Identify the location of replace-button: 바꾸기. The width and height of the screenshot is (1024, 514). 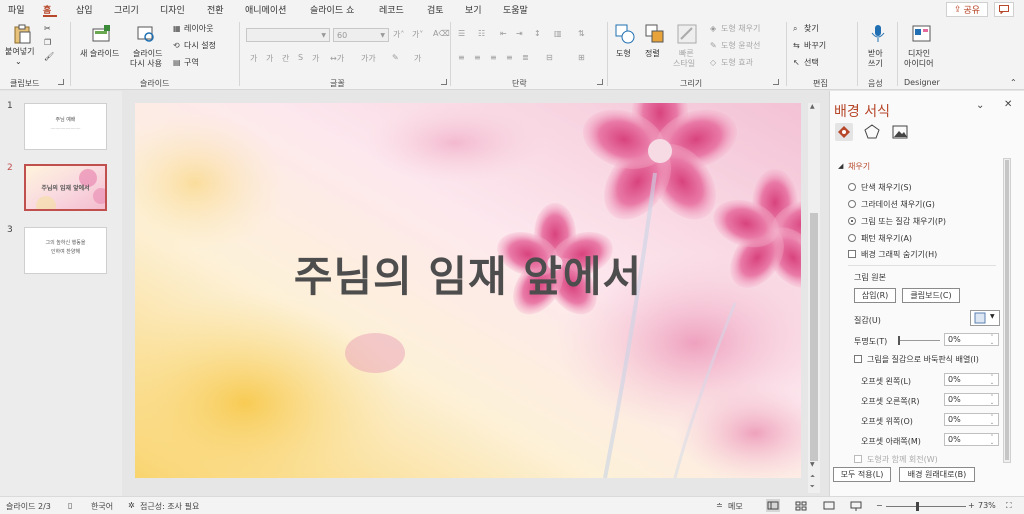
(815, 46).